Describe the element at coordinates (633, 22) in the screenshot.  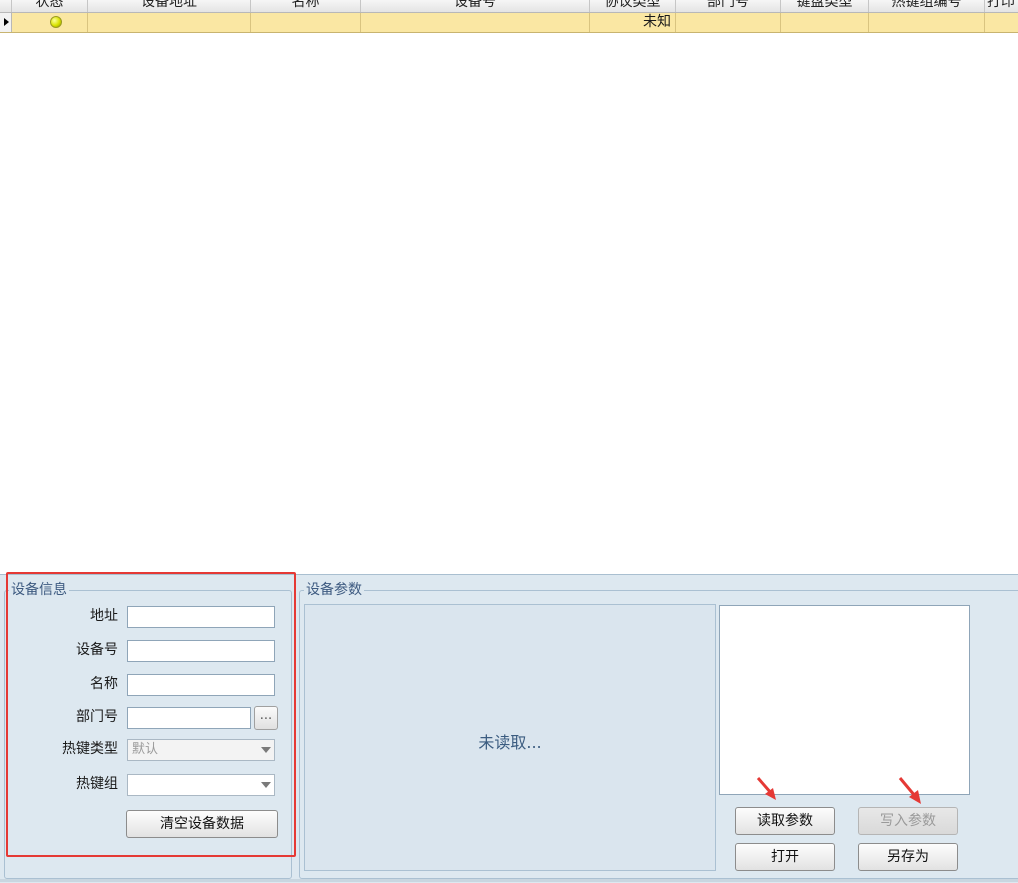
I see `cell-protocol: 未知` at that location.